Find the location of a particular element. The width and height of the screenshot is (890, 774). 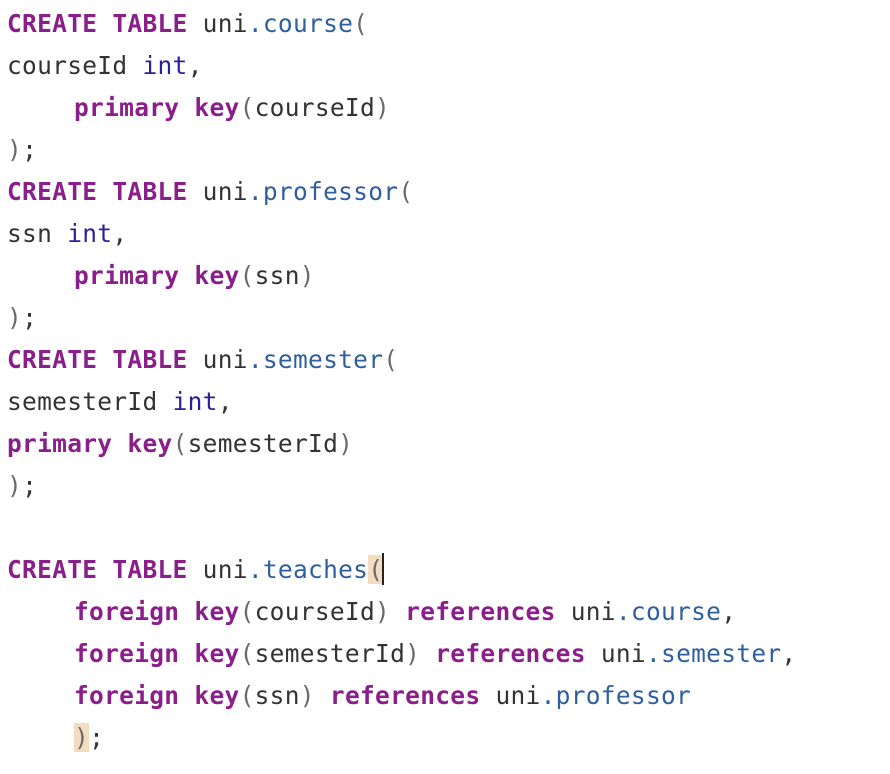

code-line: primary key(ssn) is located at coordinates (401, 276).